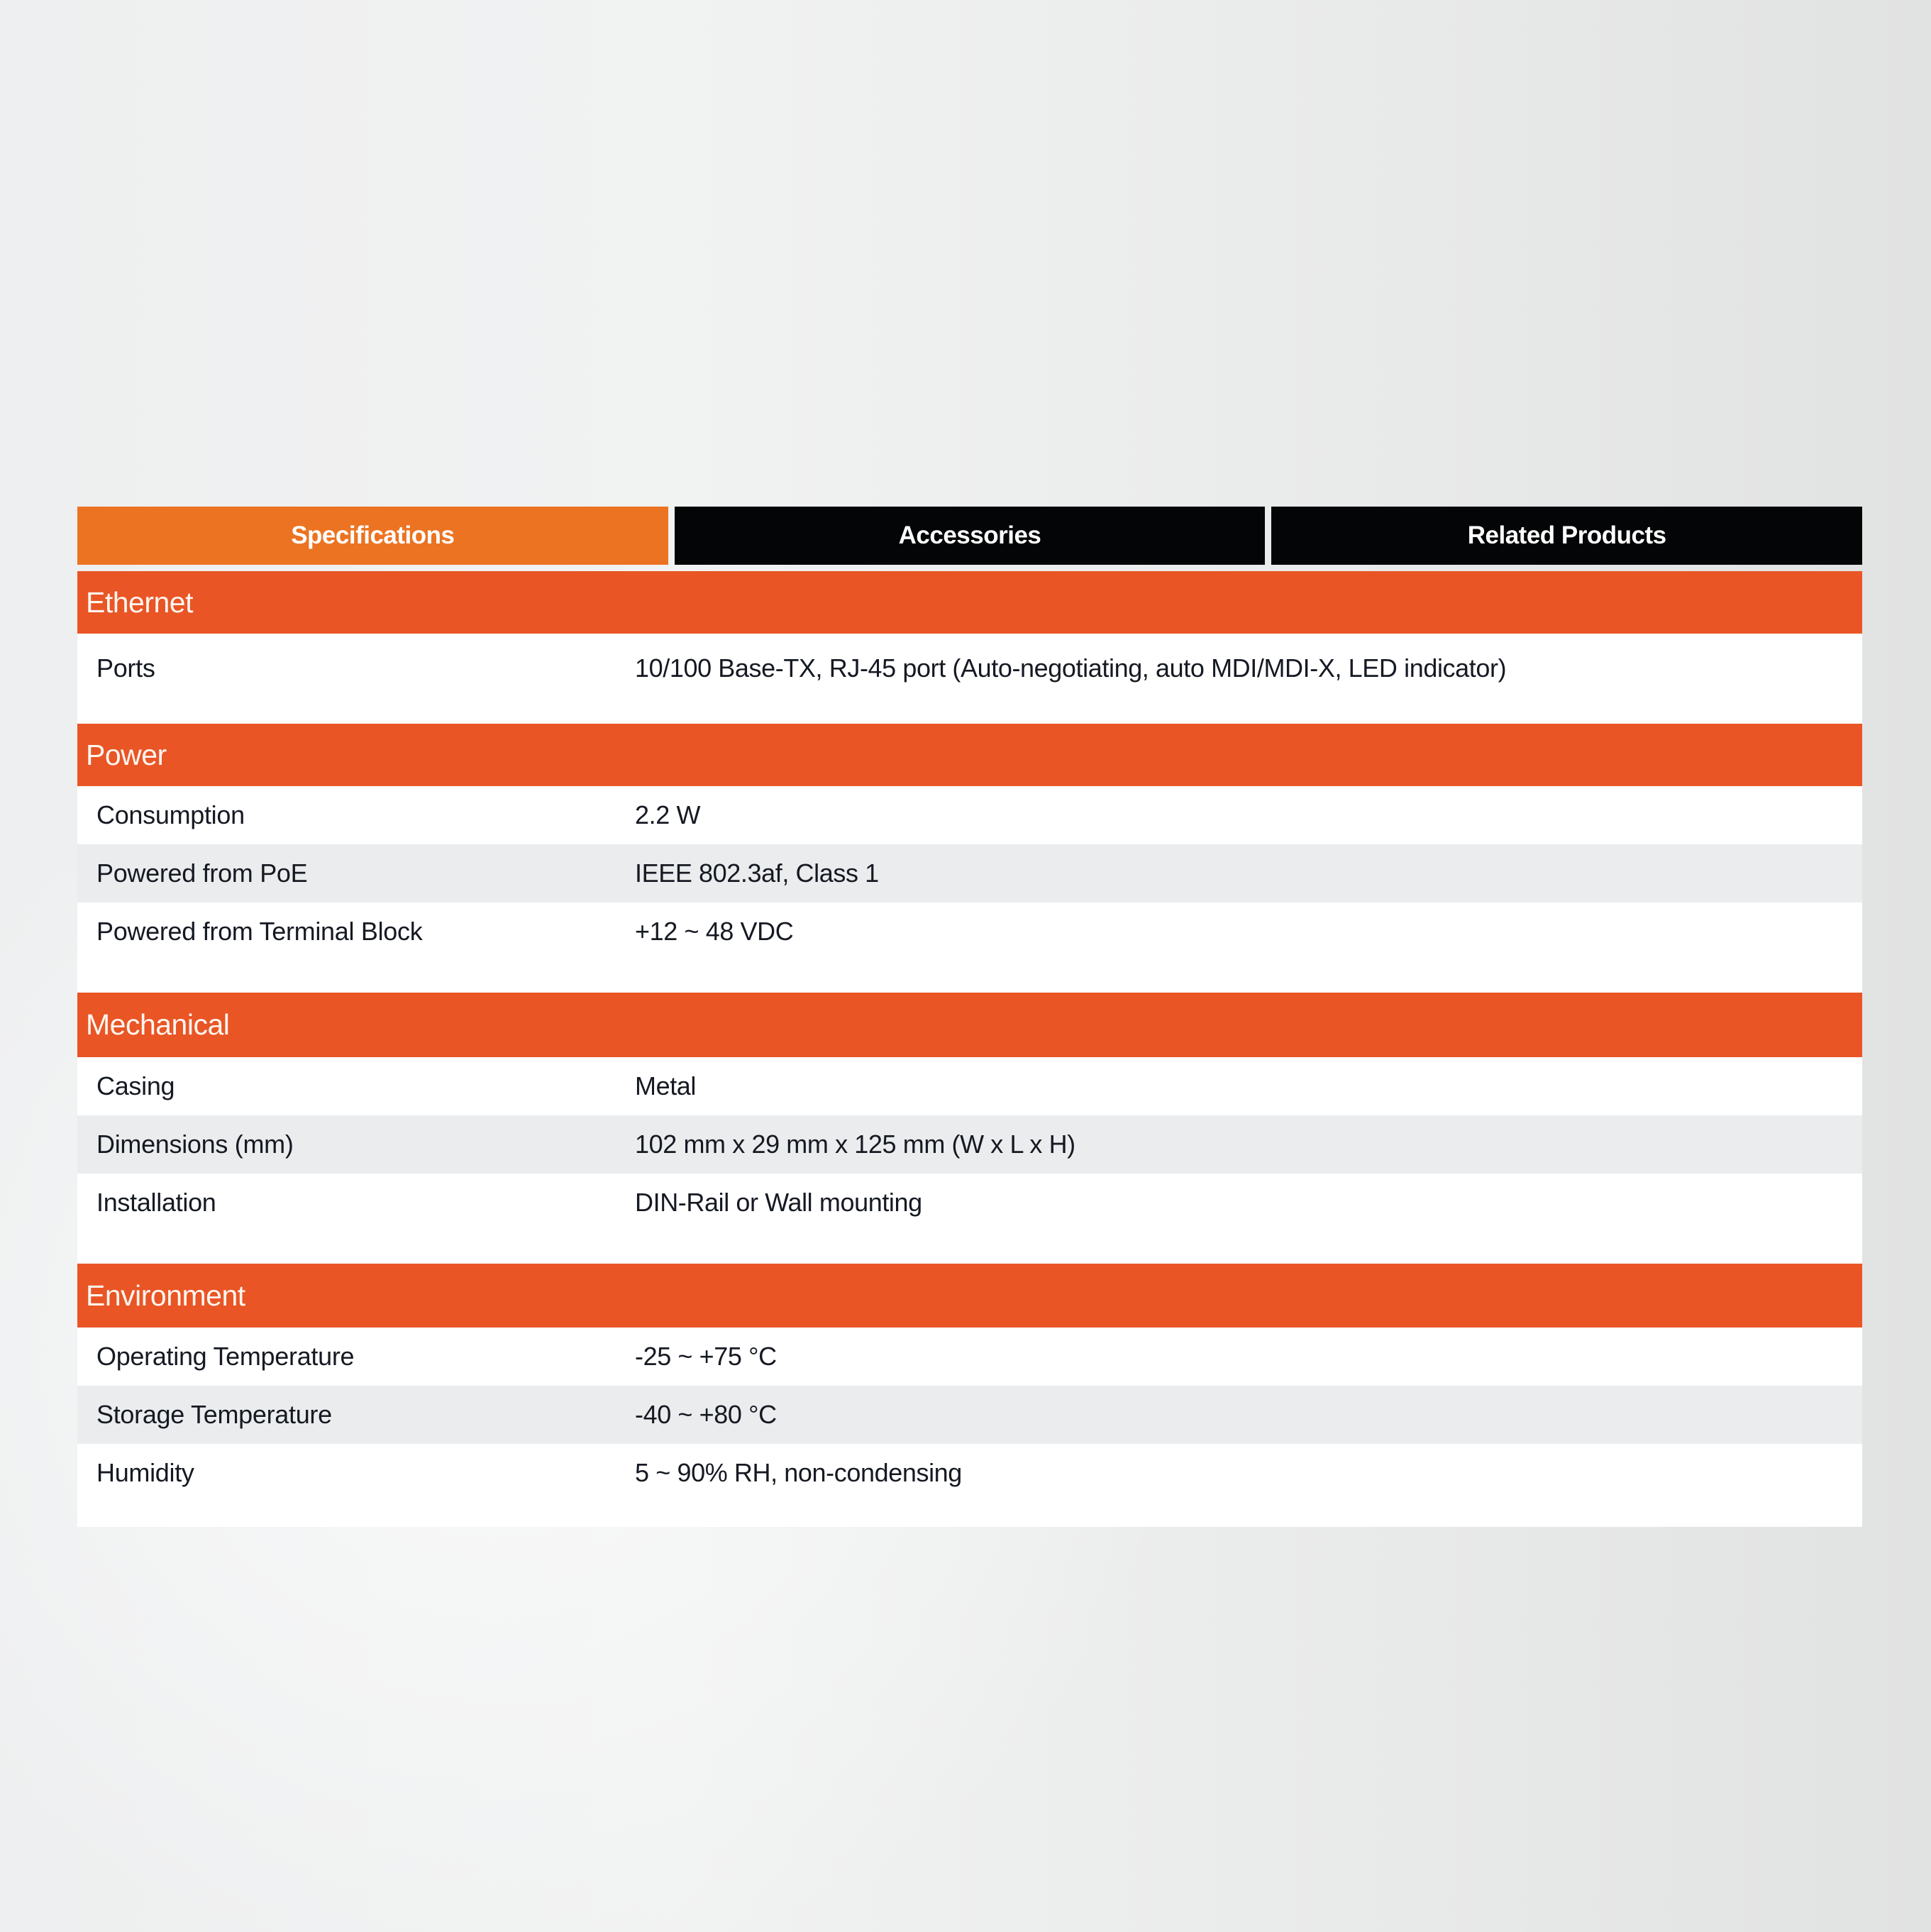  Describe the element at coordinates (202, 873) in the screenshot. I see `spec-label: Powered from PoE` at that location.